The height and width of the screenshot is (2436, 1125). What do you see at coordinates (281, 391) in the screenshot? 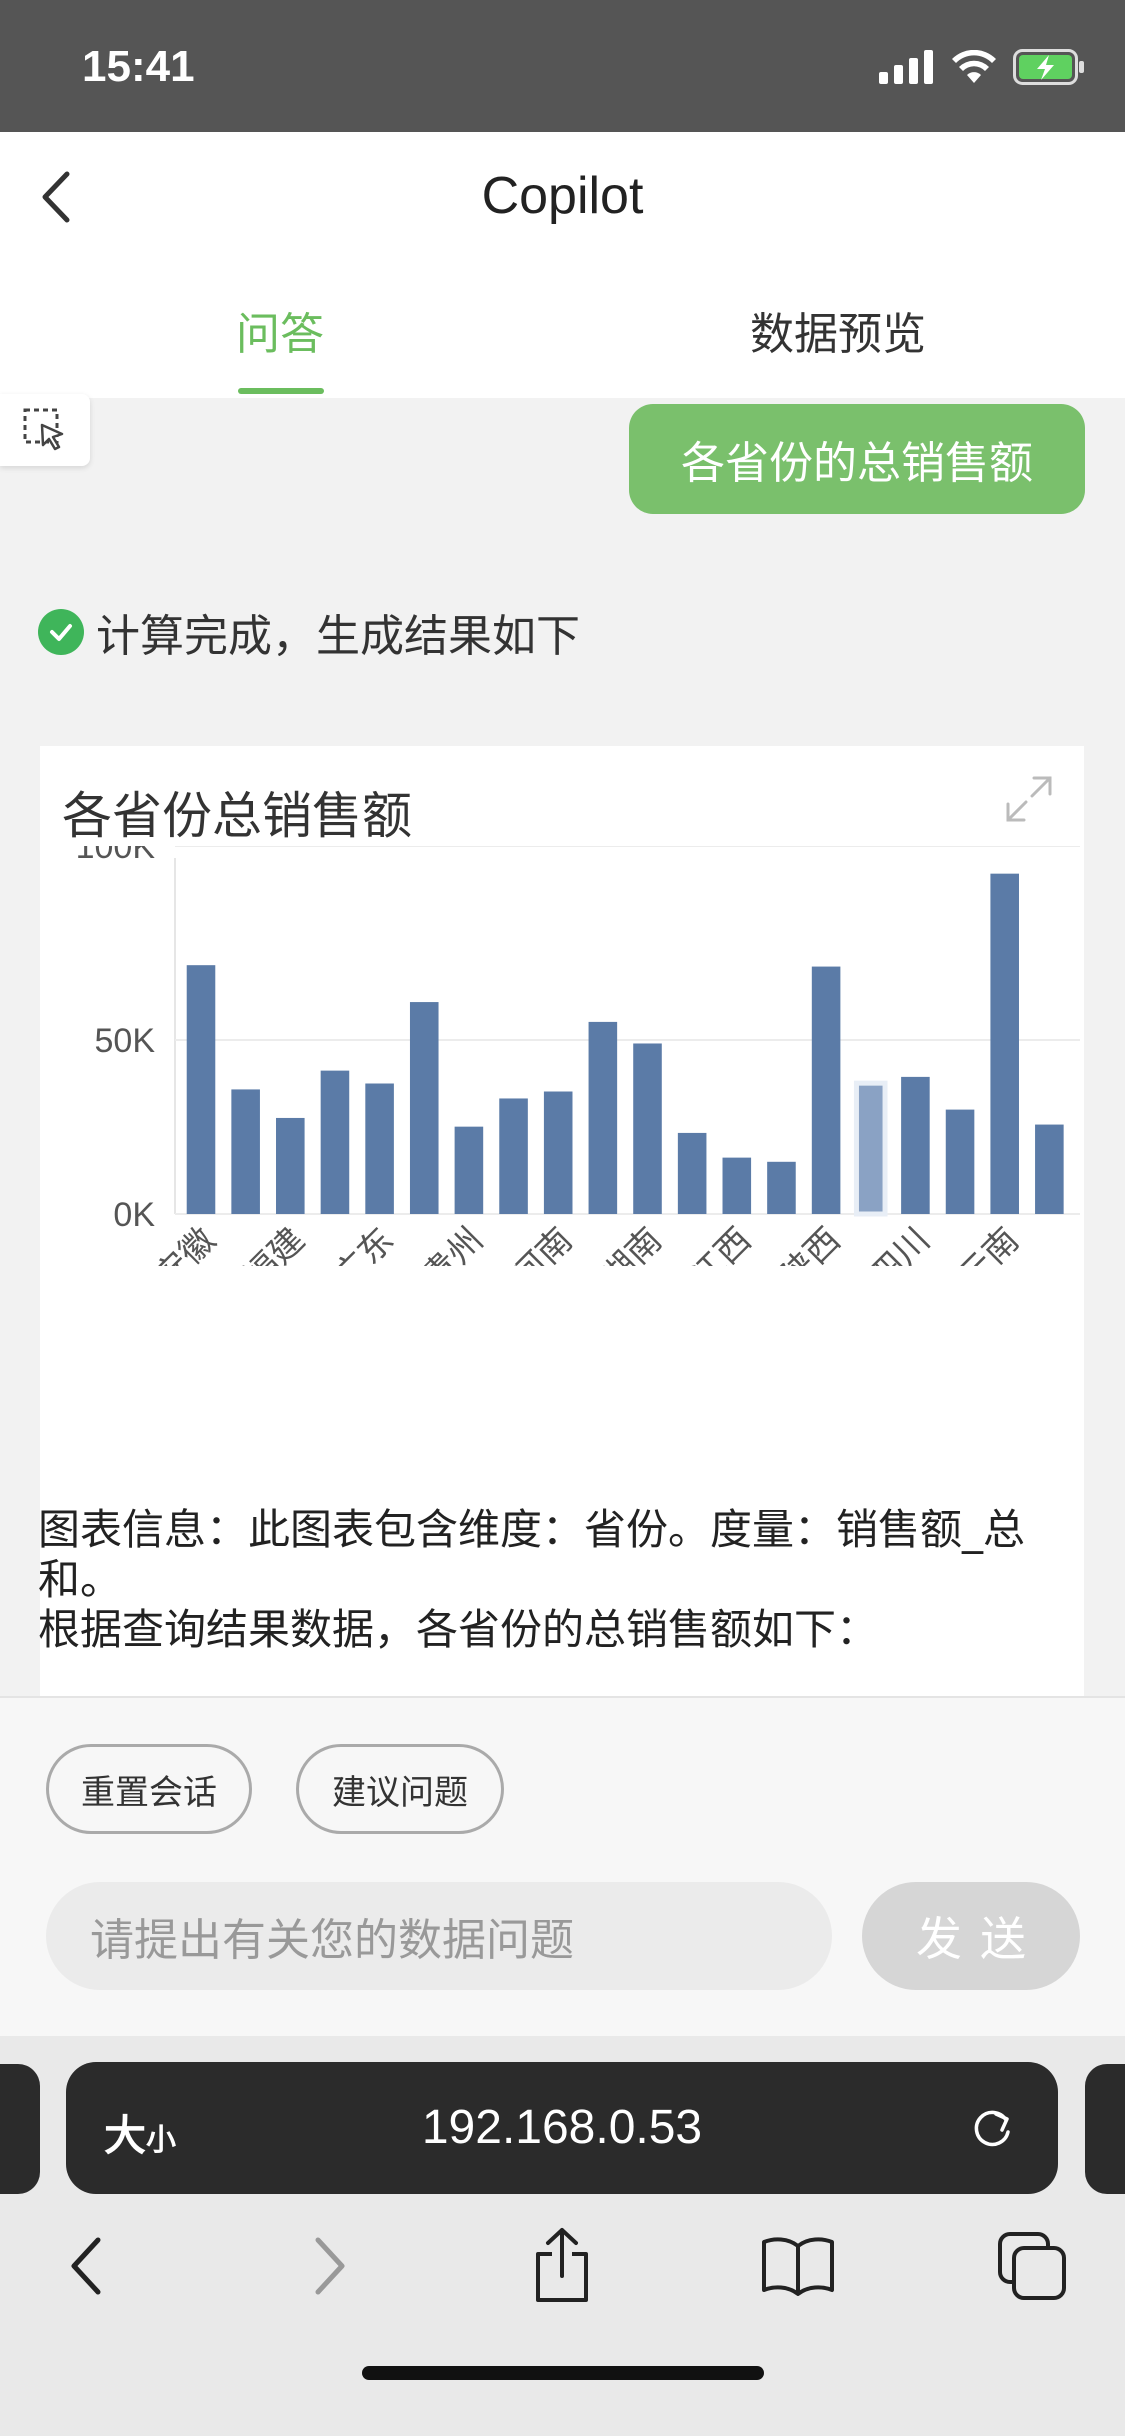
I see `active-tab-indicator` at bounding box center [281, 391].